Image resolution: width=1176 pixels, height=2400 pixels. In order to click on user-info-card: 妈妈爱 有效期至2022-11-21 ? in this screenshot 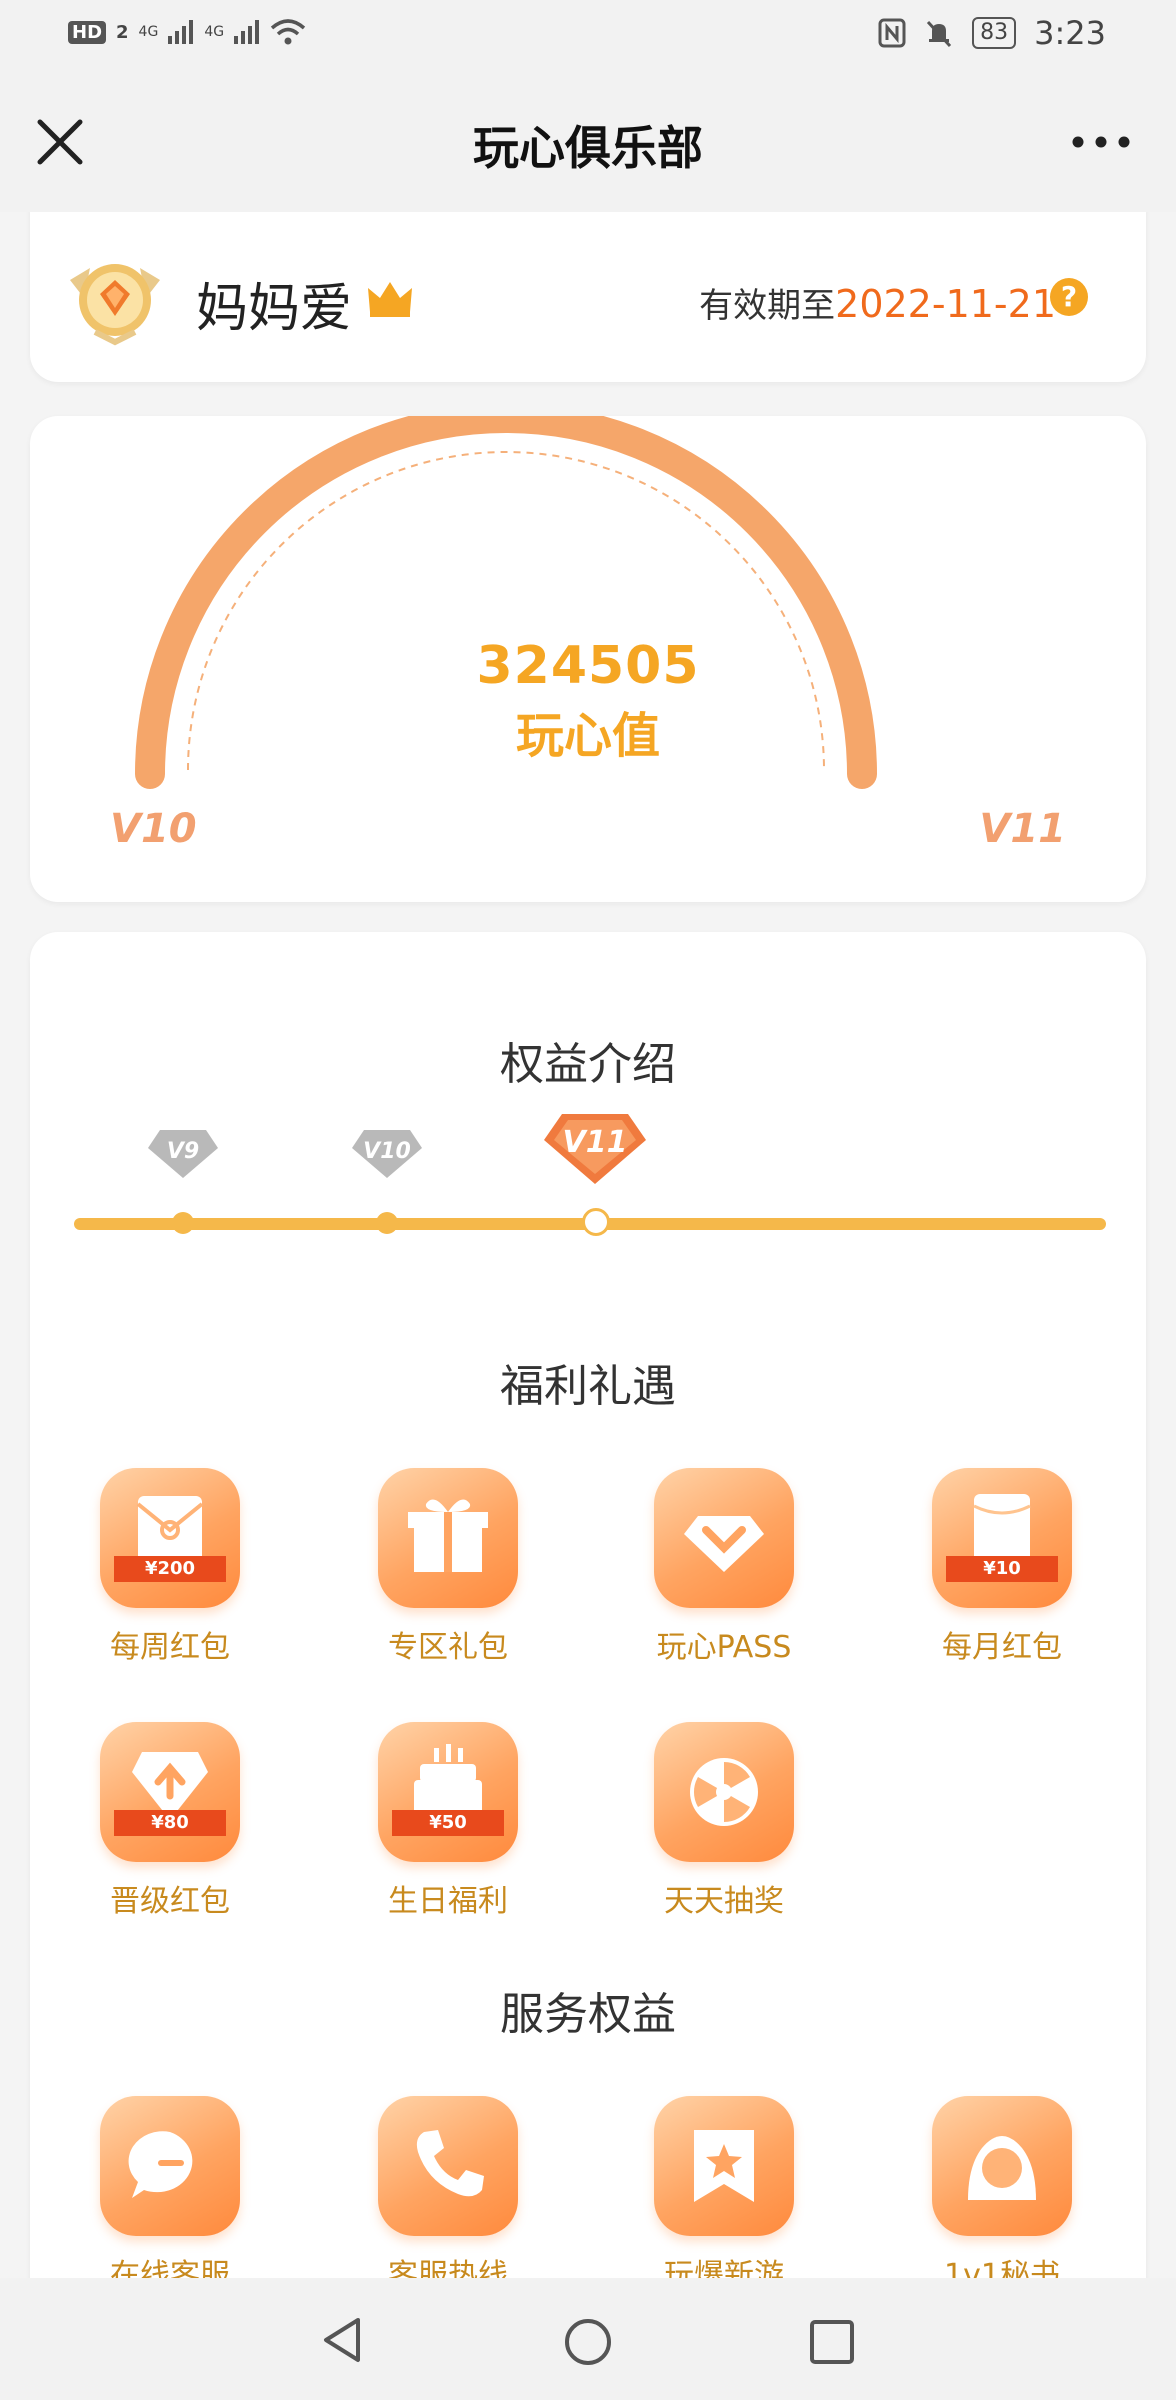, I will do `click(588, 297)`.